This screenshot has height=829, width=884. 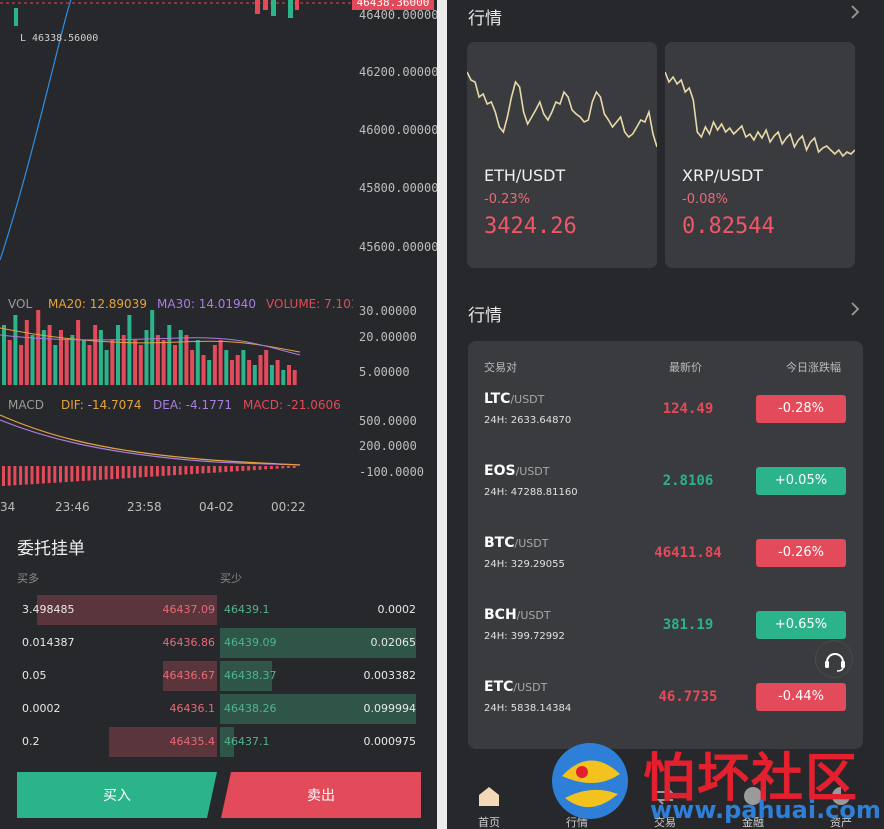 I want to click on vol-axis-label: 20.00000, so click(x=388, y=337).